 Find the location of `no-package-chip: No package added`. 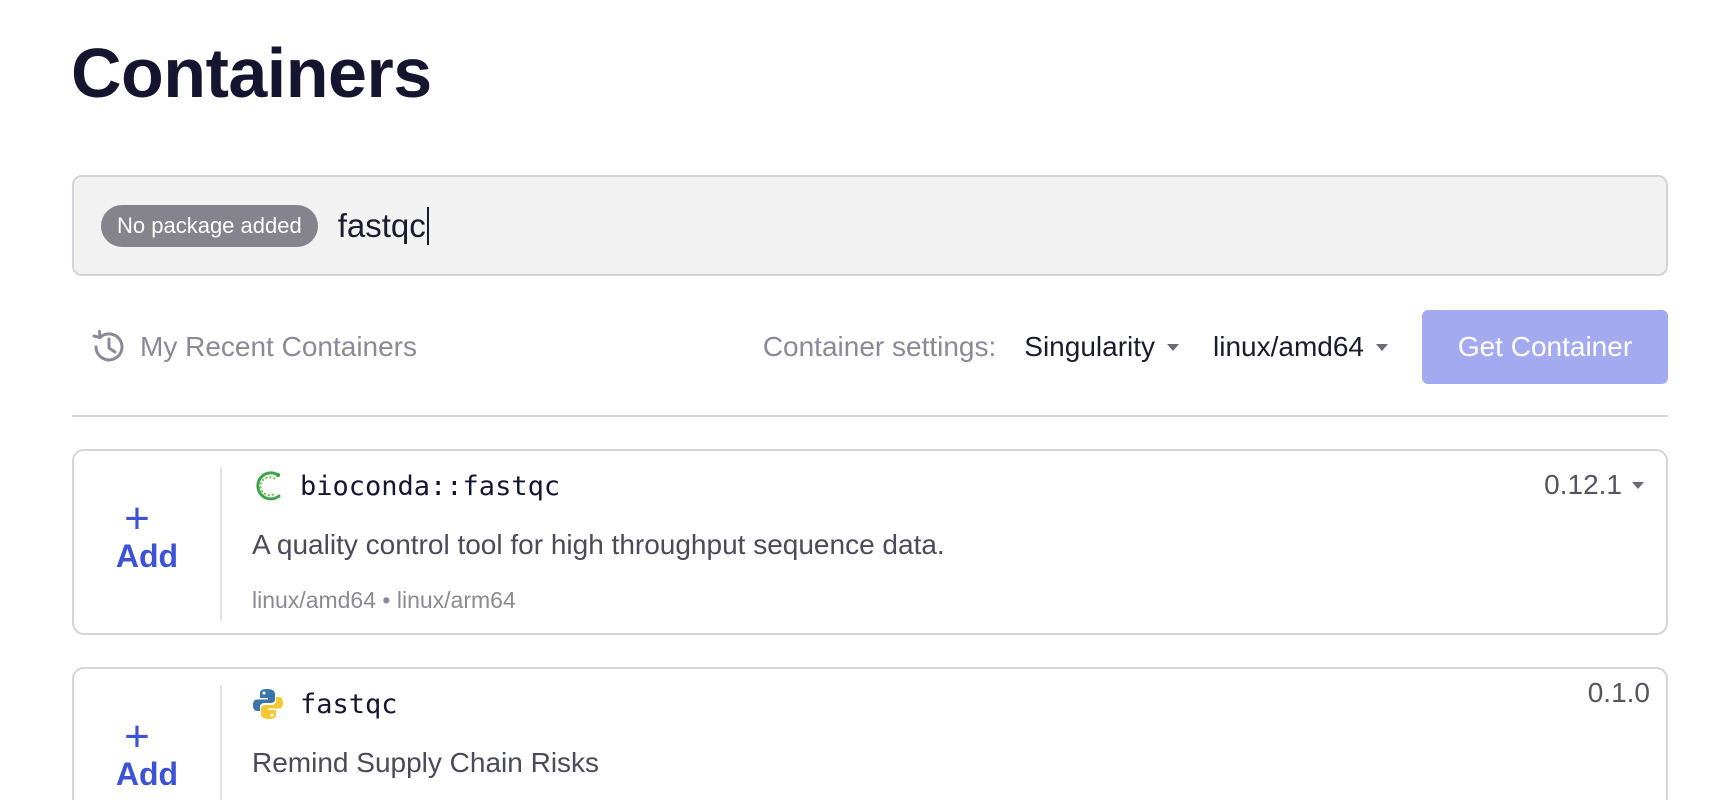

no-package-chip: No package added is located at coordinates (209, 225).